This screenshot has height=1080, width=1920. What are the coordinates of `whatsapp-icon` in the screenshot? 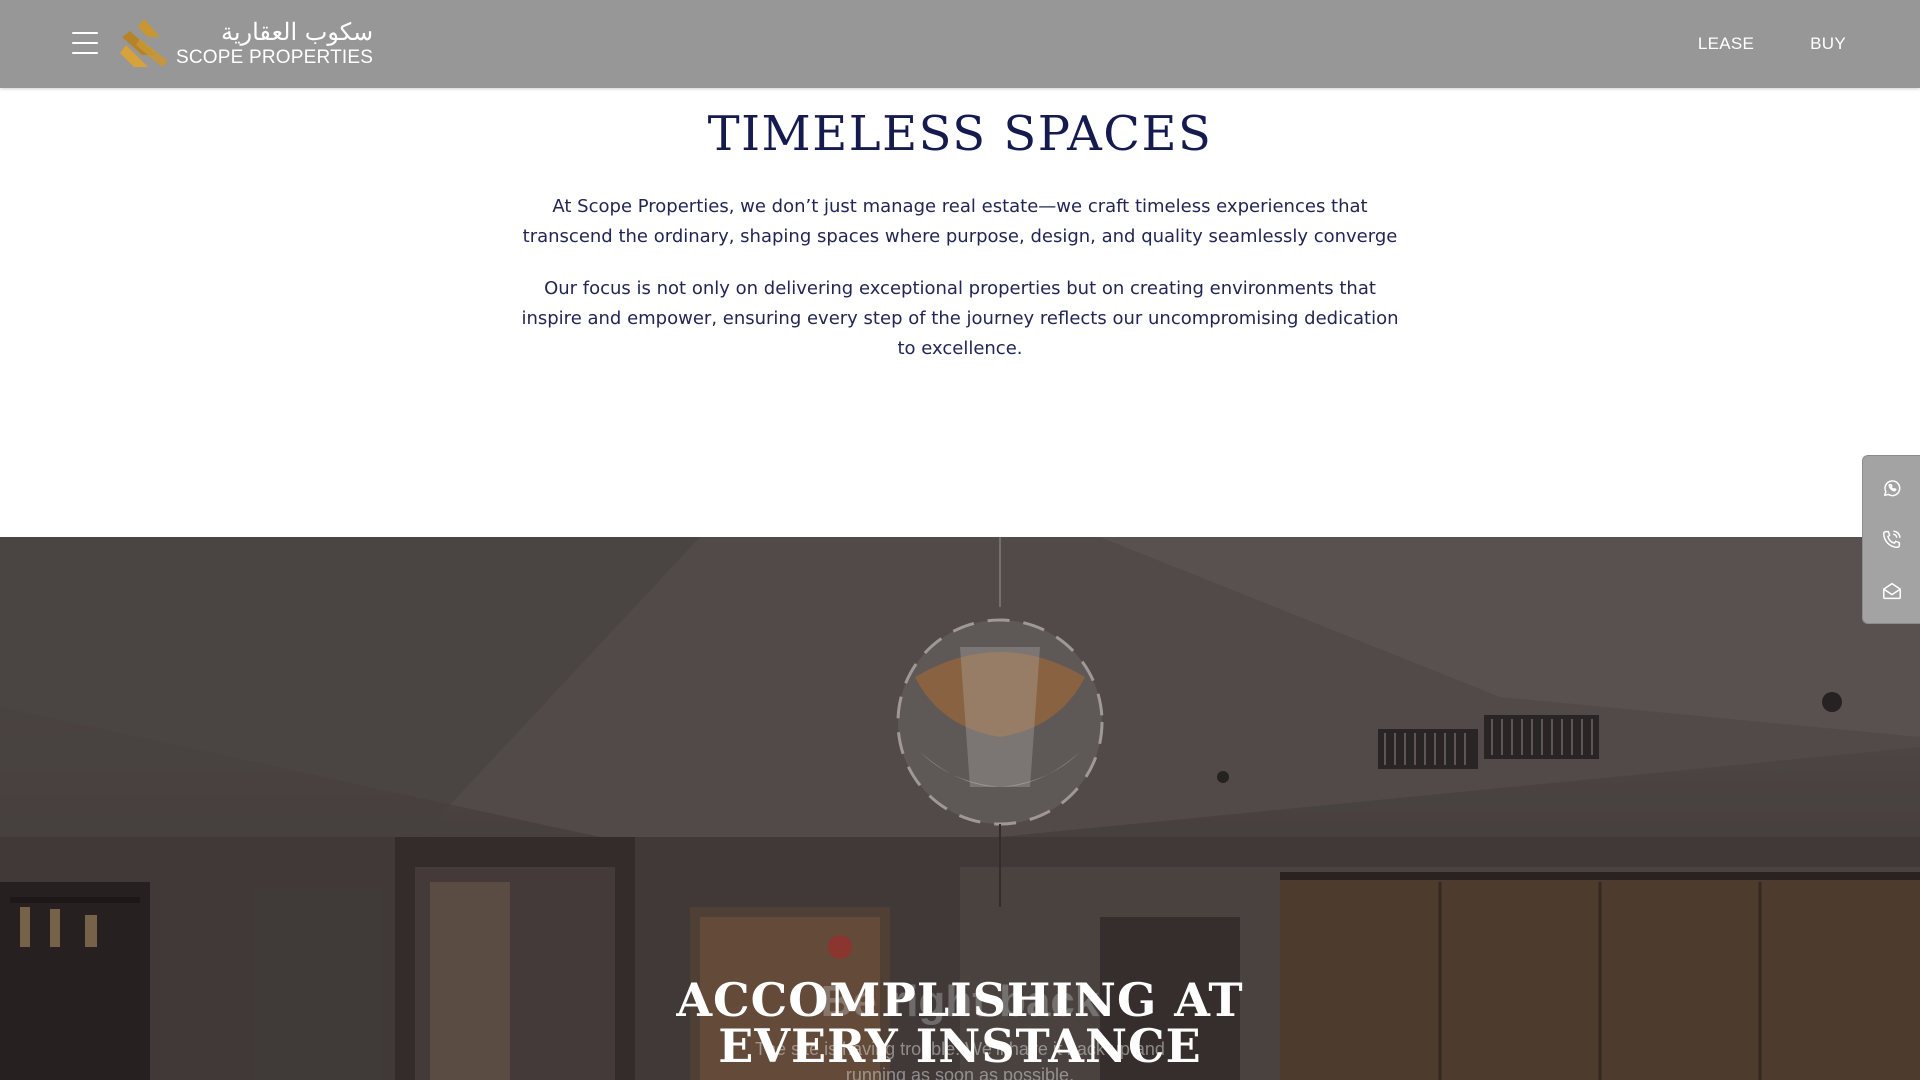 It's located at (1891, 488).